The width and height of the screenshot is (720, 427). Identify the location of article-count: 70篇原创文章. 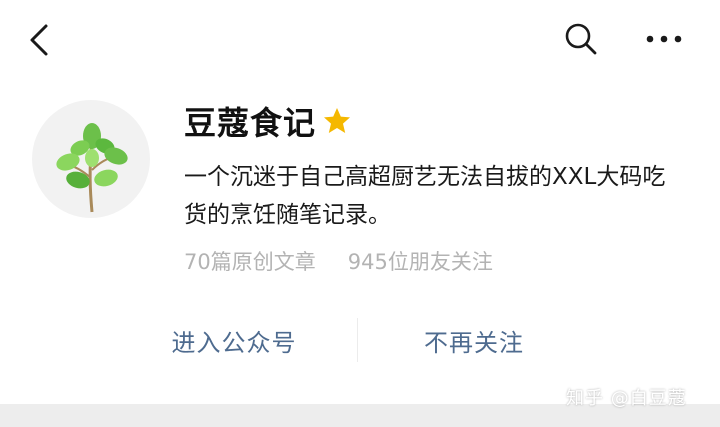
(250, 262).